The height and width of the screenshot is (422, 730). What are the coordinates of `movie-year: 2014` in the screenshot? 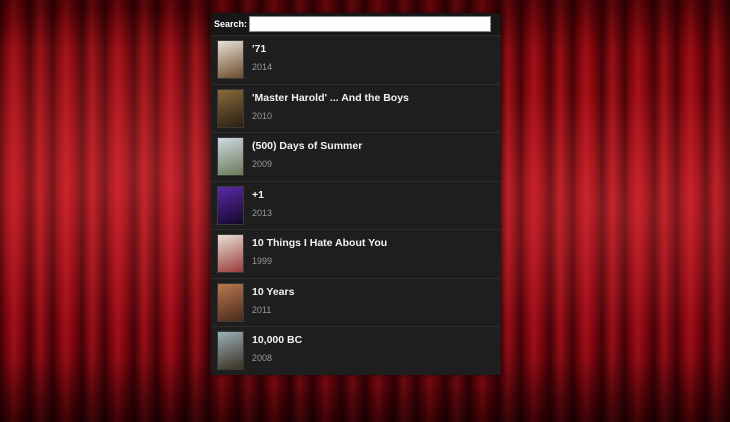 It's located at (262, 67).